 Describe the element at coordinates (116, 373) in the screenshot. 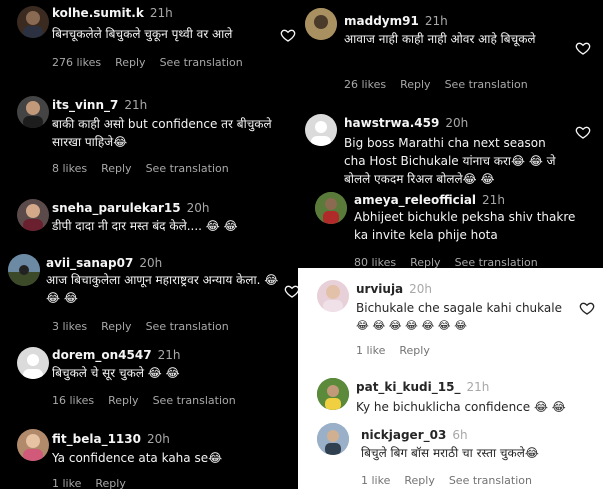

I see `comment-text: बिचुकले चे सूर चुकले 😂 😂` at that location.